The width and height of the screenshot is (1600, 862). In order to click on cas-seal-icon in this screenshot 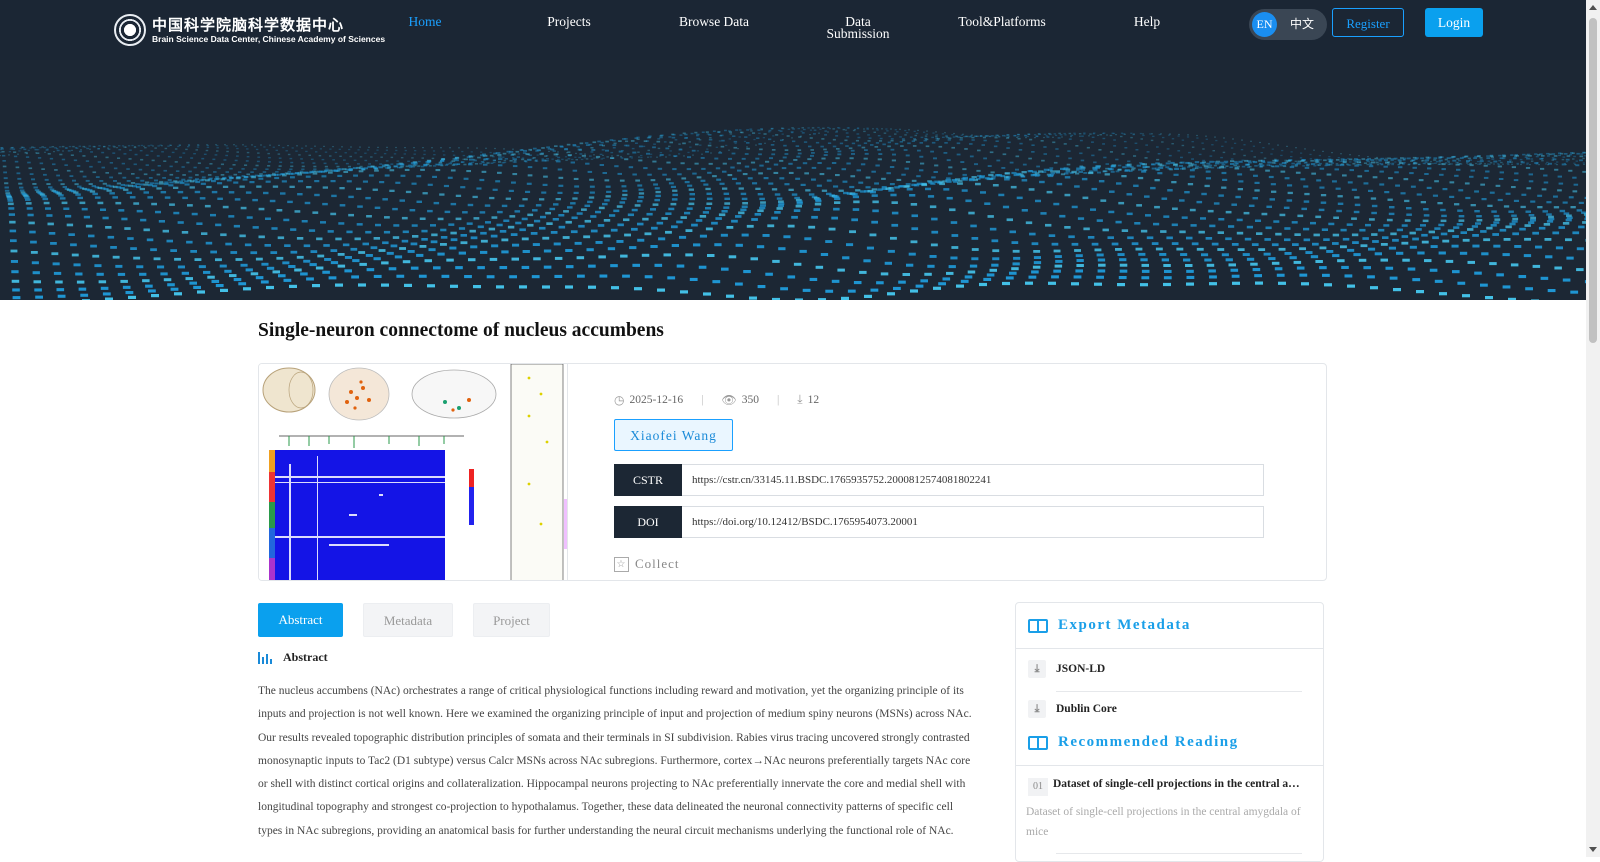, I will do `click(130, 30)`.